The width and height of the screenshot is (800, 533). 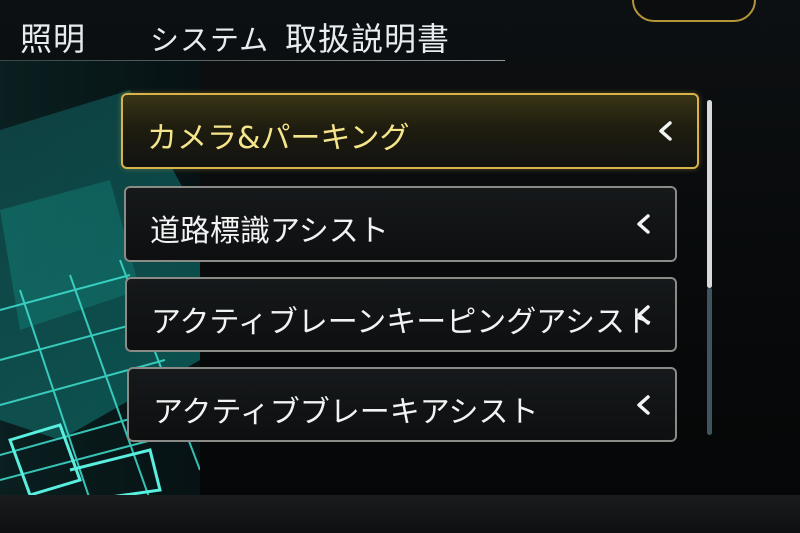 What do you see at coordinates (367, 37) in the screenshot?
I see `tab-owners-manual: 取扱説明書` at bounding box center [367, 37].